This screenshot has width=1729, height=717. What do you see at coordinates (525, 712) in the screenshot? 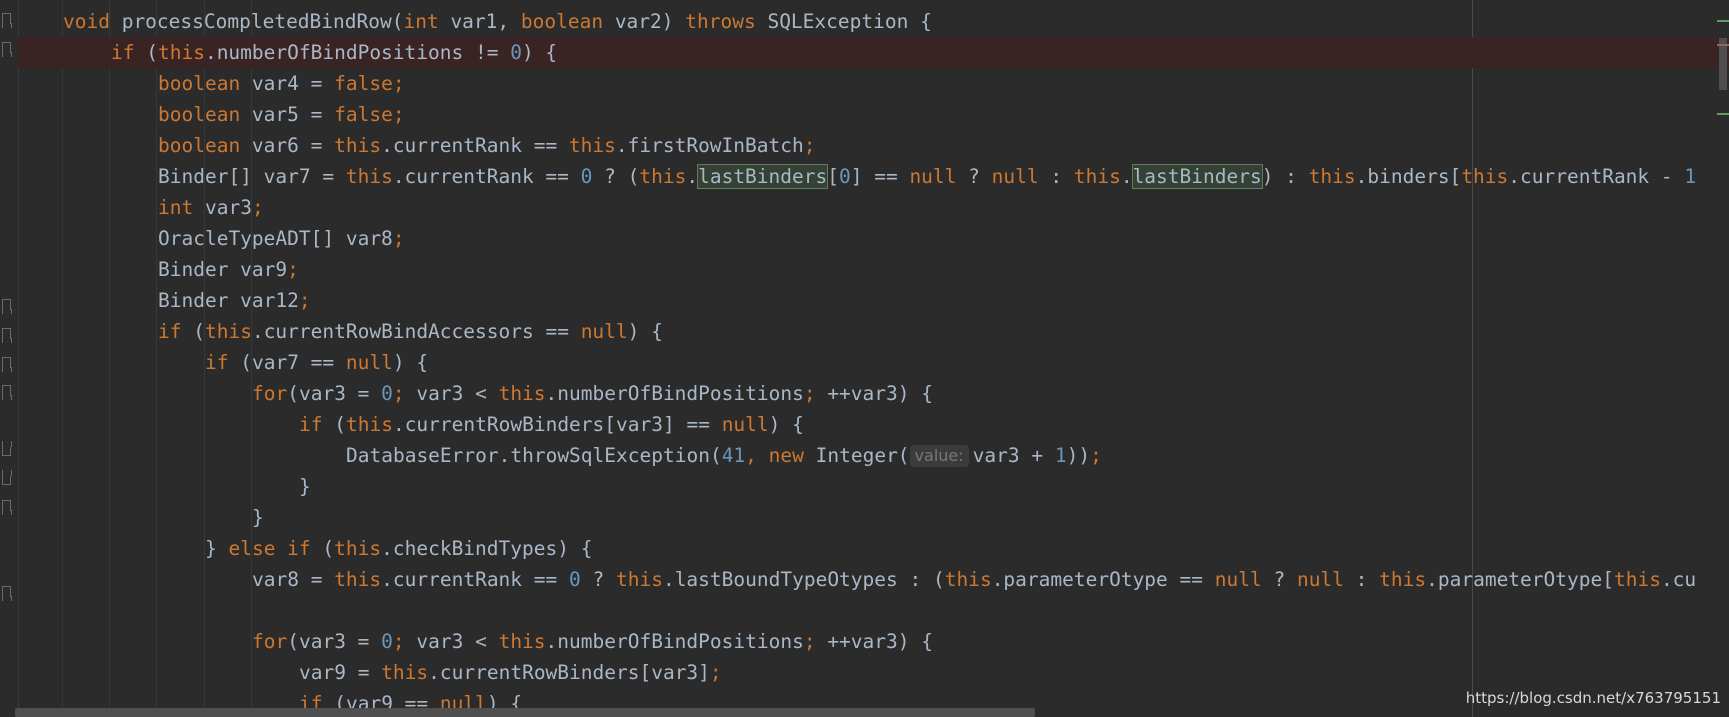
I see `horizontal-scrollbar-thumb` at bounding box center [525, 712].